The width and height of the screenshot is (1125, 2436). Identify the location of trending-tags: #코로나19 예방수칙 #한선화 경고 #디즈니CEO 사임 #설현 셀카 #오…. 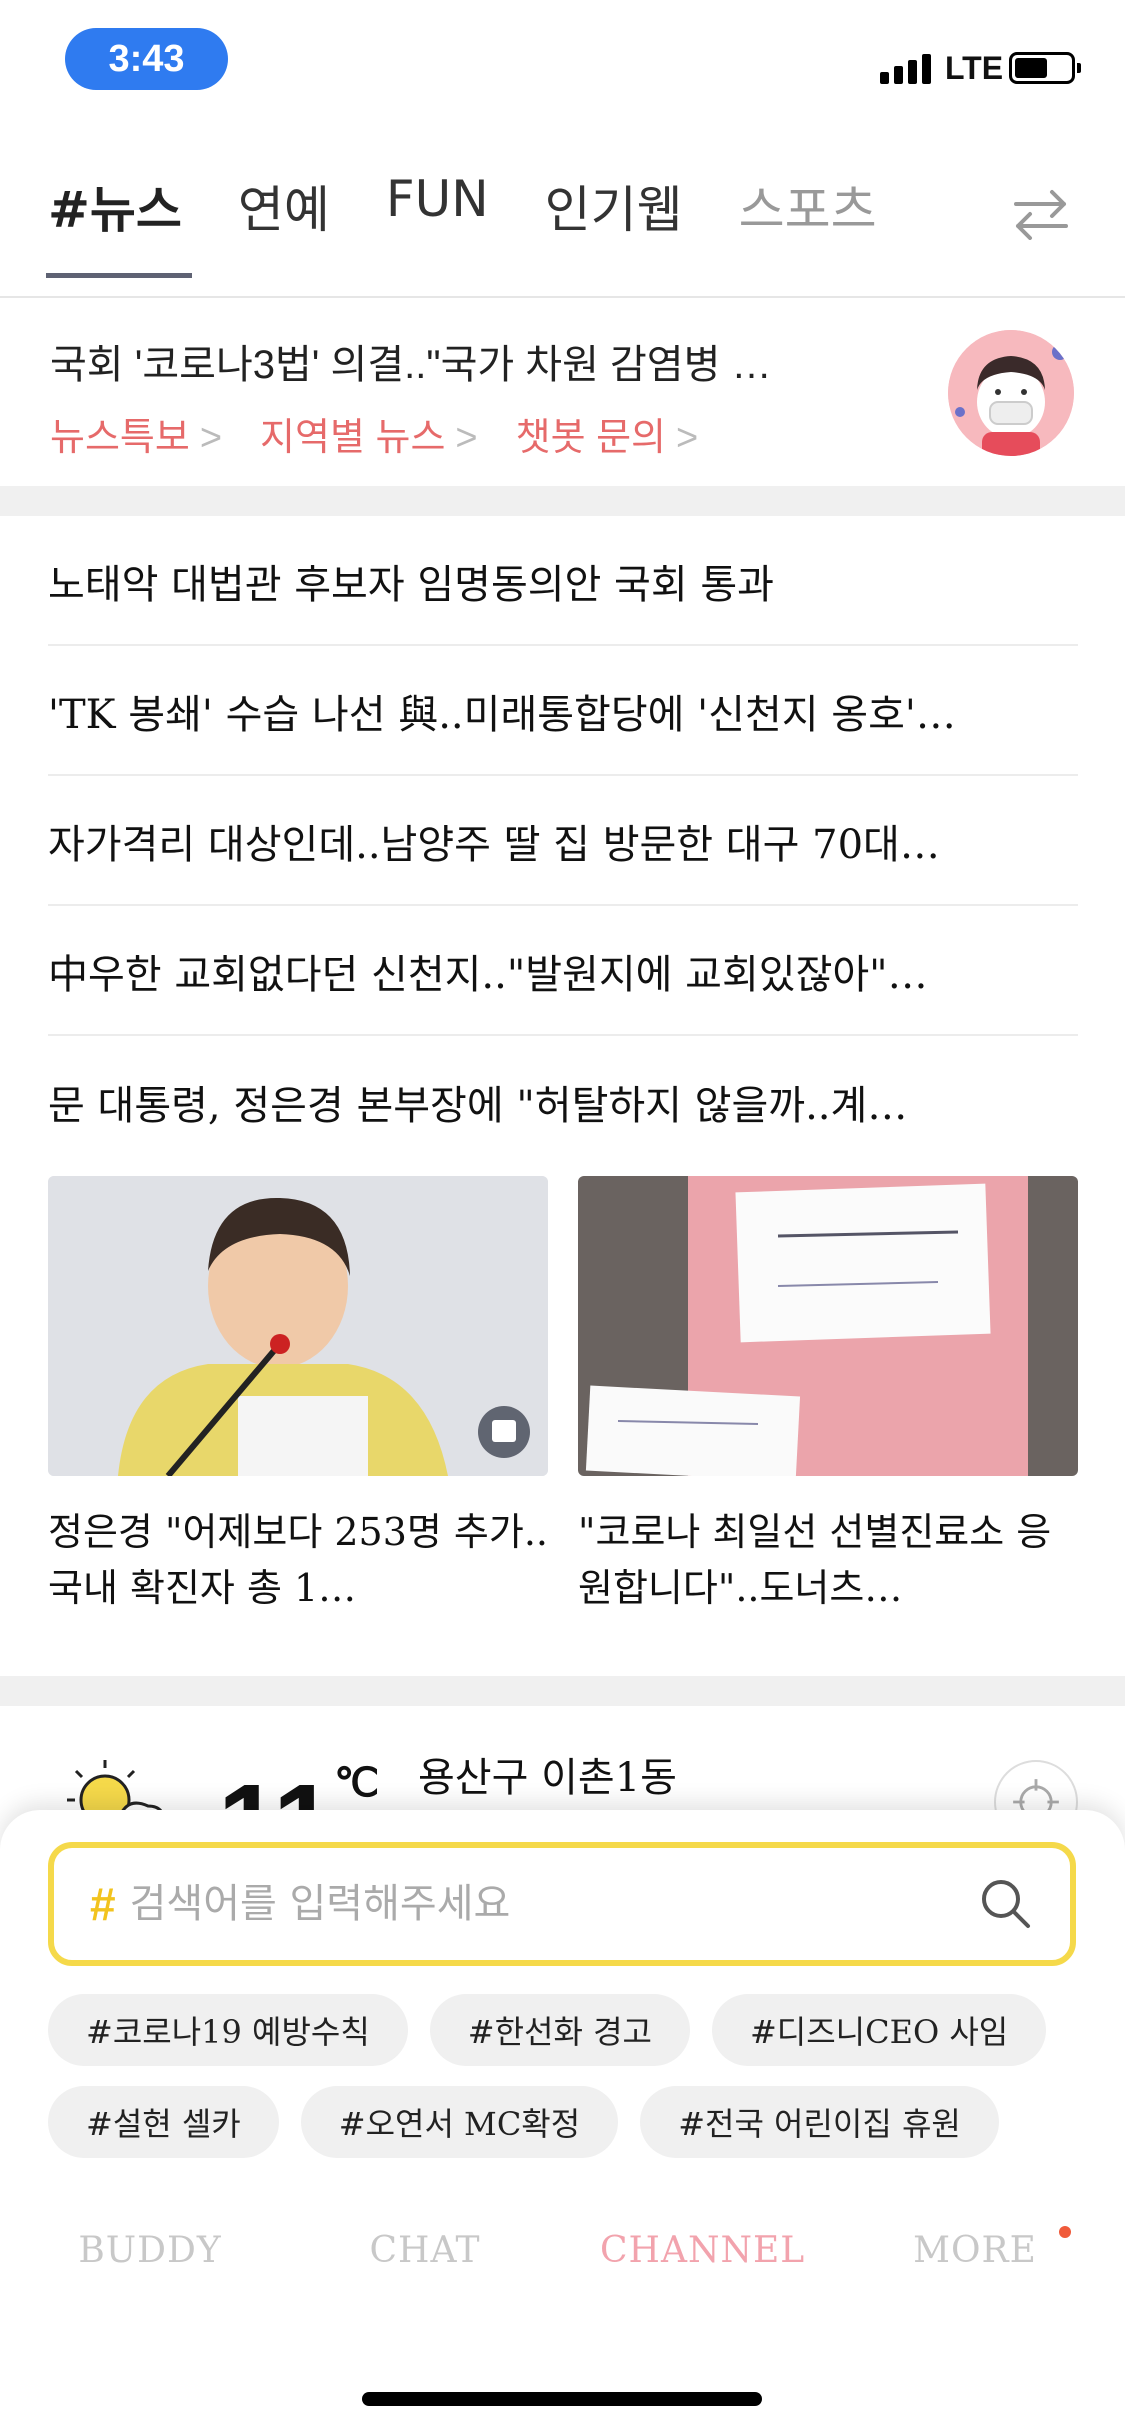
(568, 2076).